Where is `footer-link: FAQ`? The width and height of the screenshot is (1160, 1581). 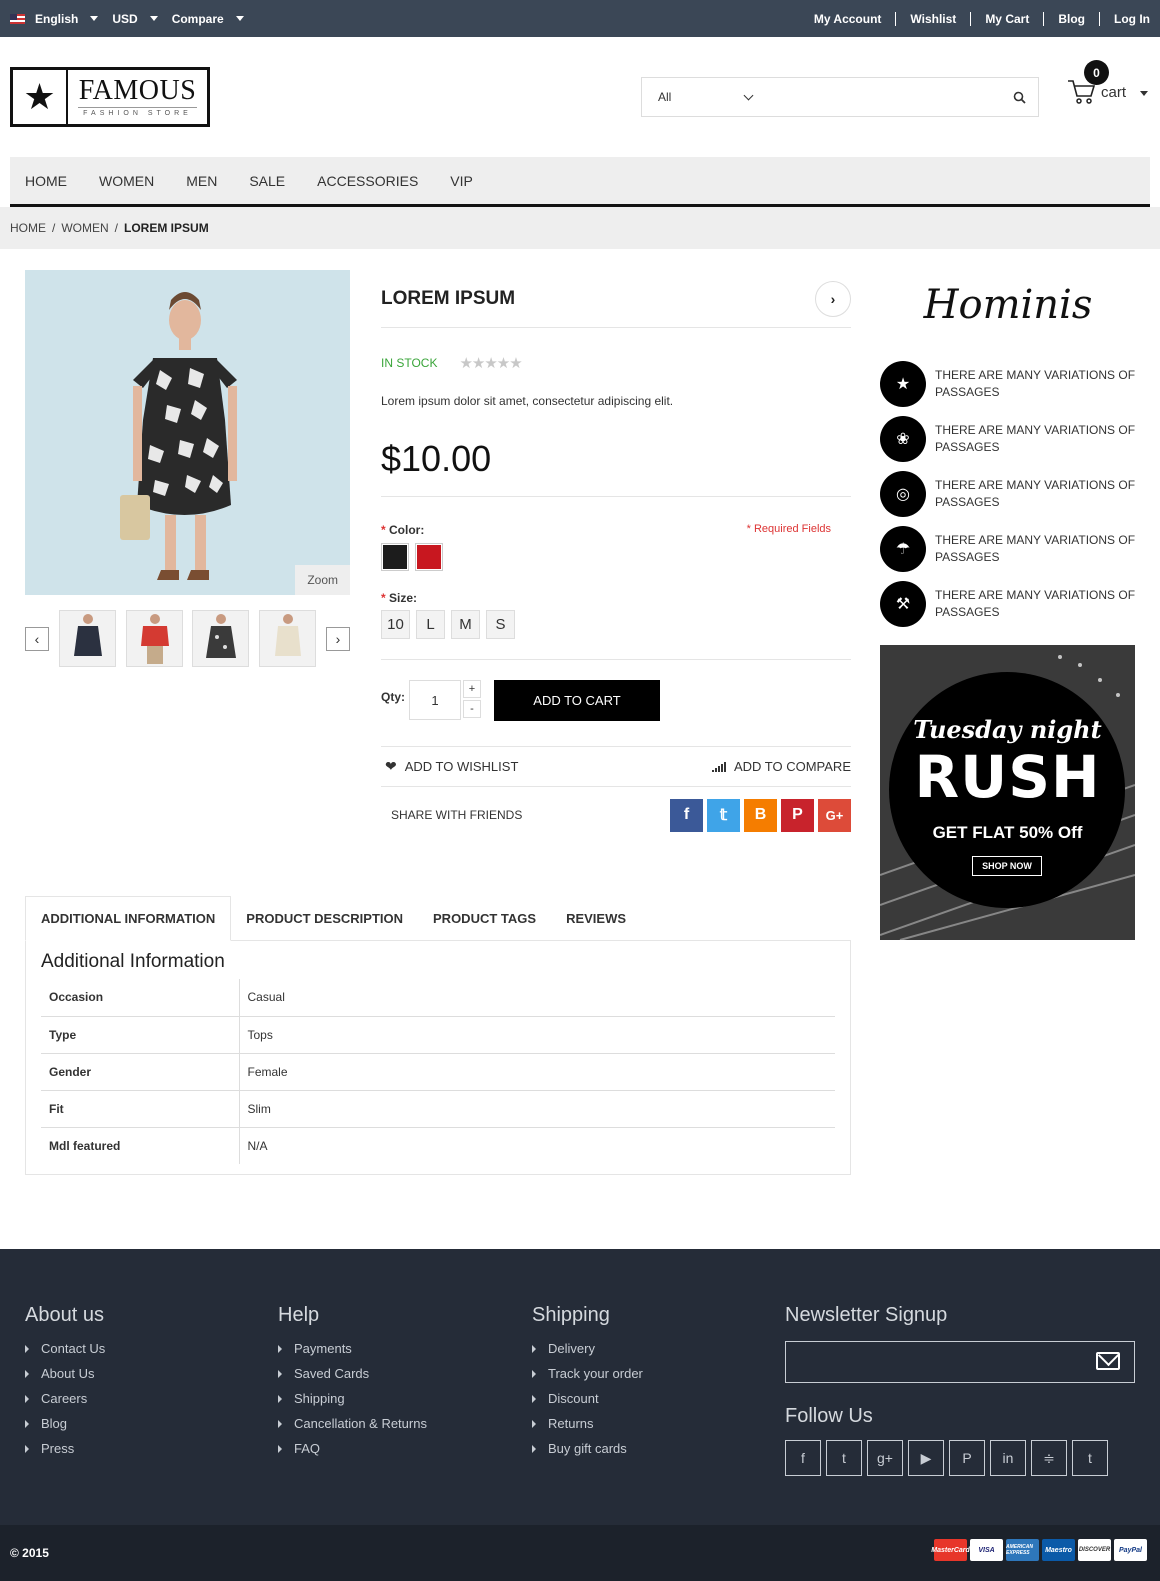
footer-link: FAQ is located at coordinates (352, 1448).